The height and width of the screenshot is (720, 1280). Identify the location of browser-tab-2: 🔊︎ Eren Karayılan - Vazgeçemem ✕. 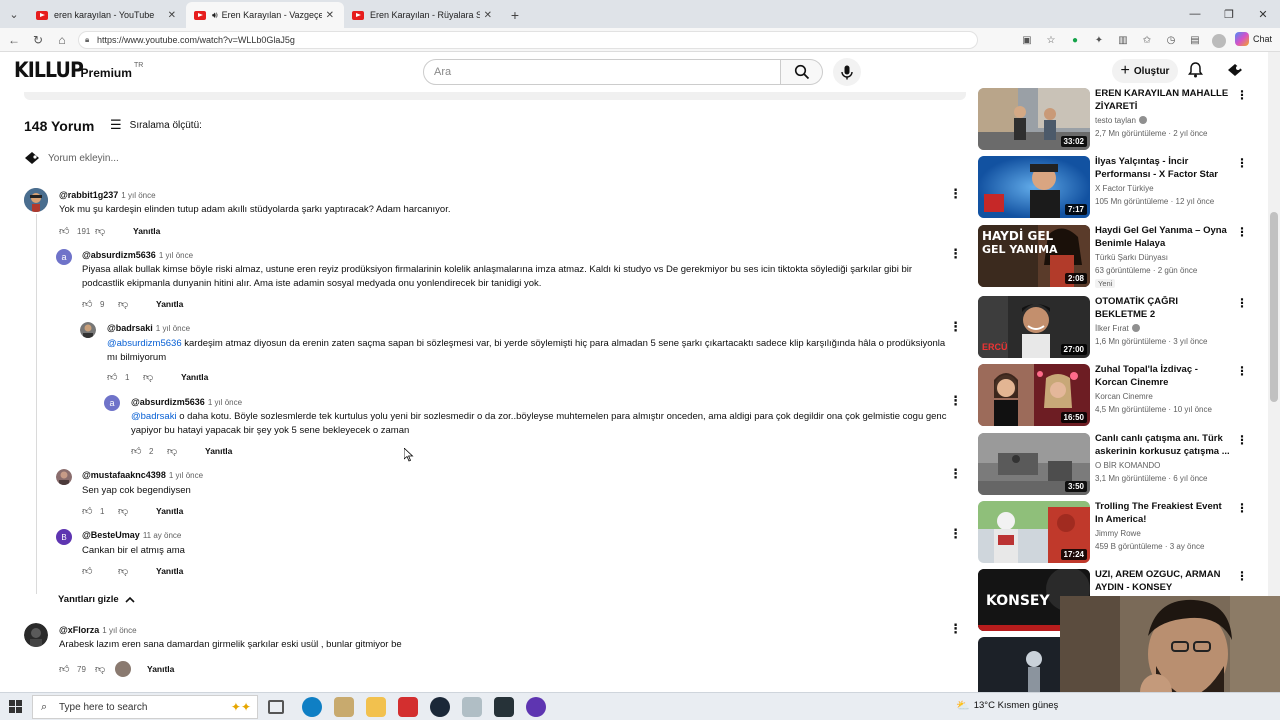
(265, 15).